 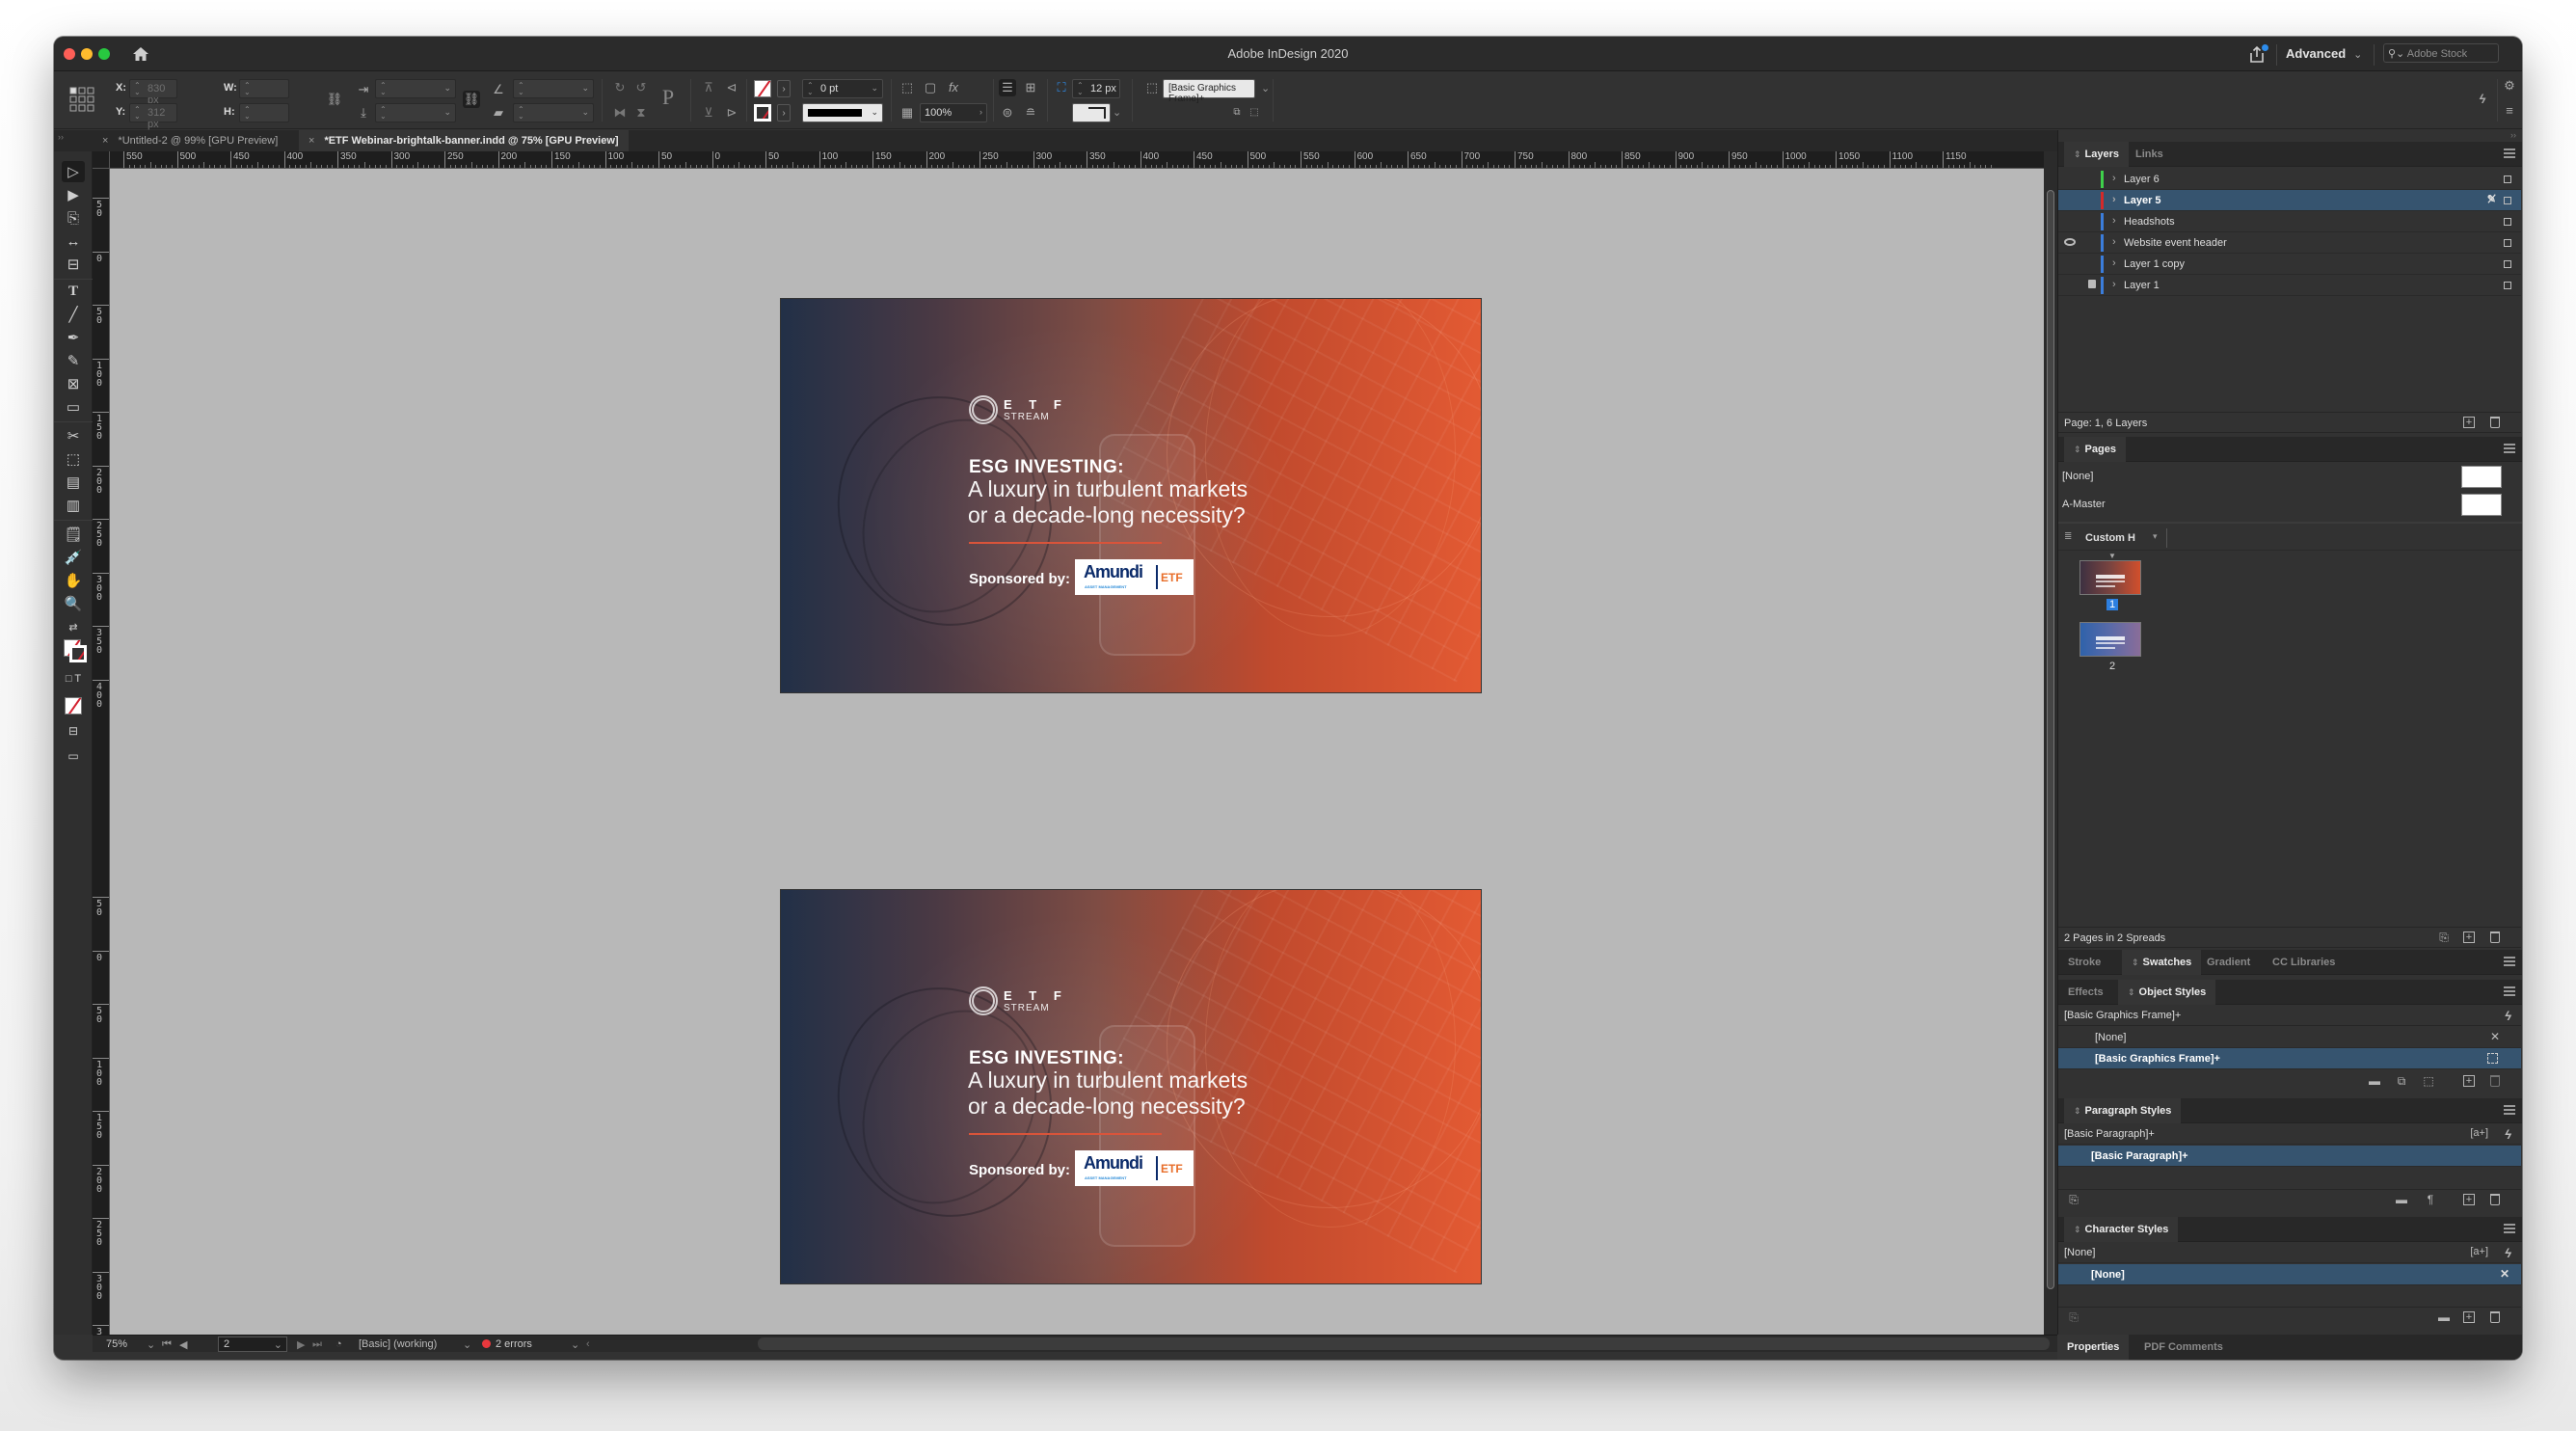 I want to click on page-number-2: 2, so click(x=2112, y=666).